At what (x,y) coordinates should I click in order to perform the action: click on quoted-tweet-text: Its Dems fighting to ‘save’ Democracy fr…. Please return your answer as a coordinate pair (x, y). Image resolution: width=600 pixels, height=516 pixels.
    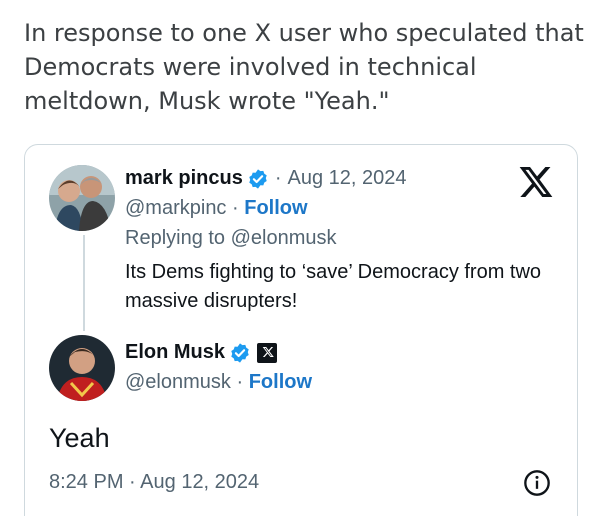
    Looking at the image, I should click on (333, 286).